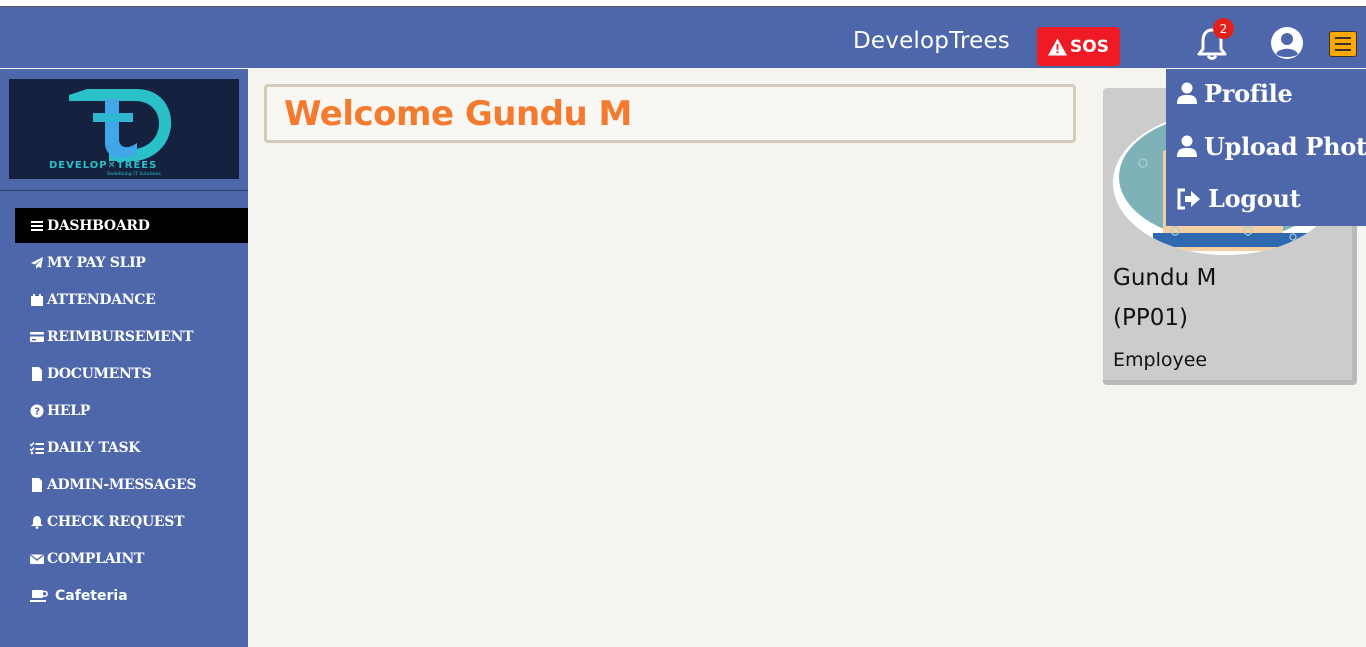  Describe the element at coordinates (1254, 198) in the screenshot. I see `dropdown-item-label: Logout` at that location.